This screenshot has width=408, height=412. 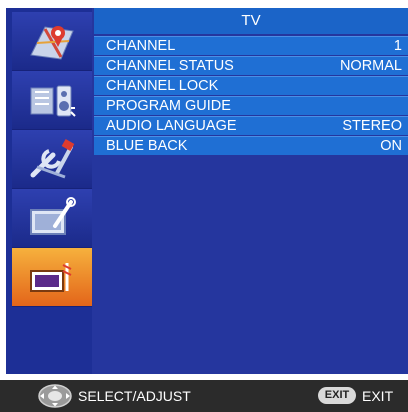 What do you see at coordinates (391, 145) in the screenshot?
I see `menu-item-value: ON` at bounding box center [391, 145].